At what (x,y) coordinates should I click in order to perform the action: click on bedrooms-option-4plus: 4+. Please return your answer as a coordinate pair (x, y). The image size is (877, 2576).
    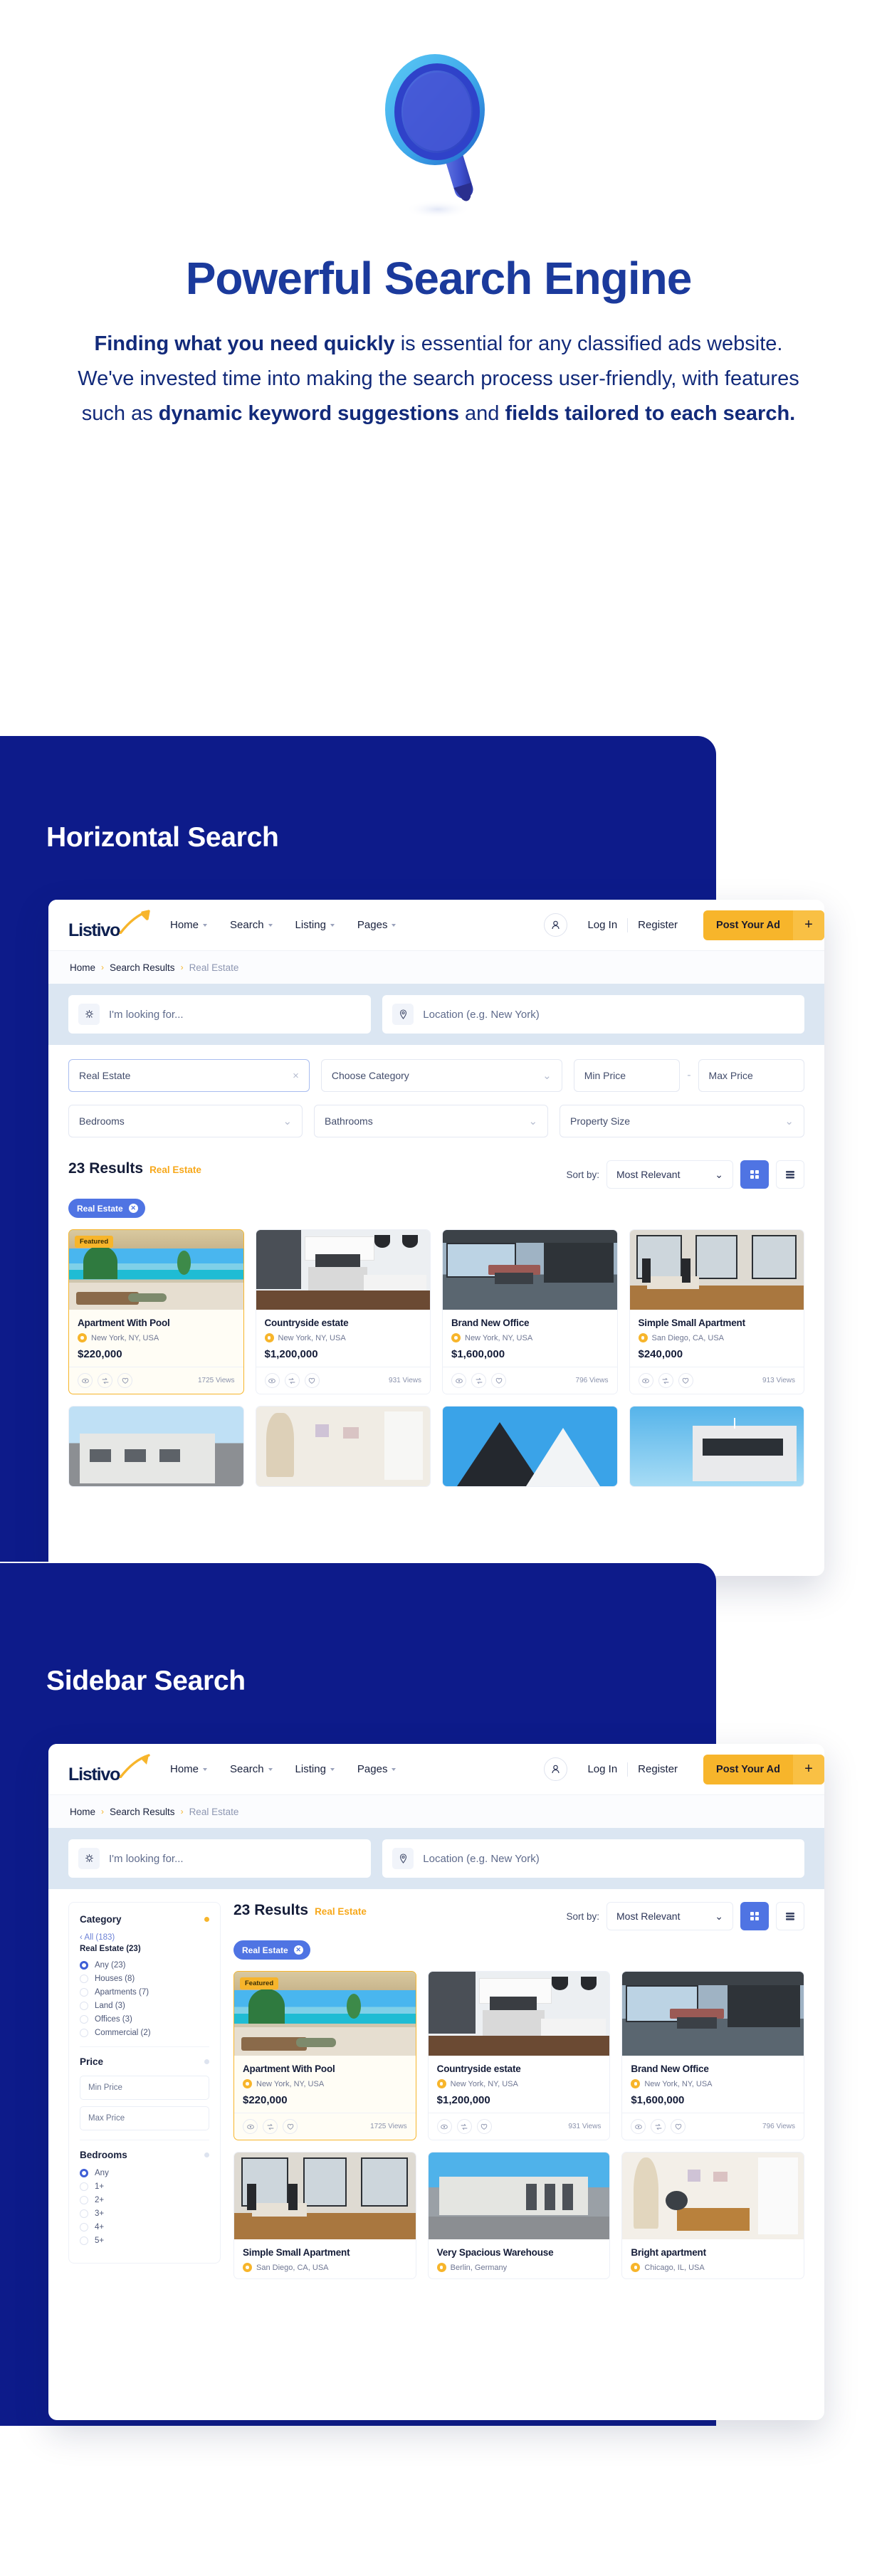
    Looking at the image, I should click on (144, 2227).